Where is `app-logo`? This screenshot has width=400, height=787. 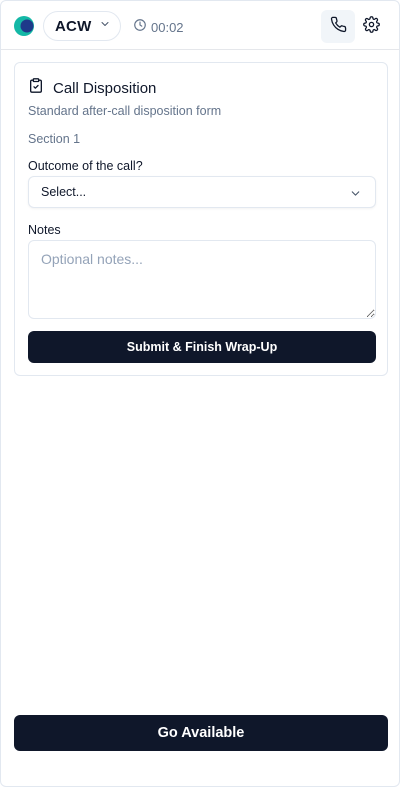
app-logo is located at coordinates (24, 26).